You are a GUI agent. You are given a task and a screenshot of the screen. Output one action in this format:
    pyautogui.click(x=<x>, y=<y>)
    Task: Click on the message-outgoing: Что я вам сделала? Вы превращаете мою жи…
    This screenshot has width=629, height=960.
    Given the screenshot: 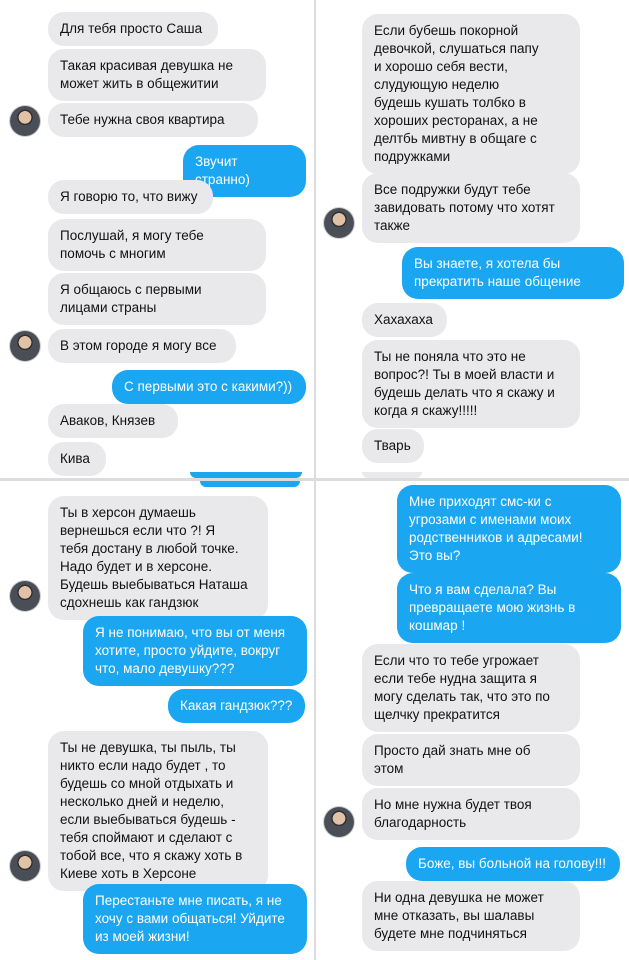 What is the action you would take?
    pyautogui.click(x=509, y=608)
    